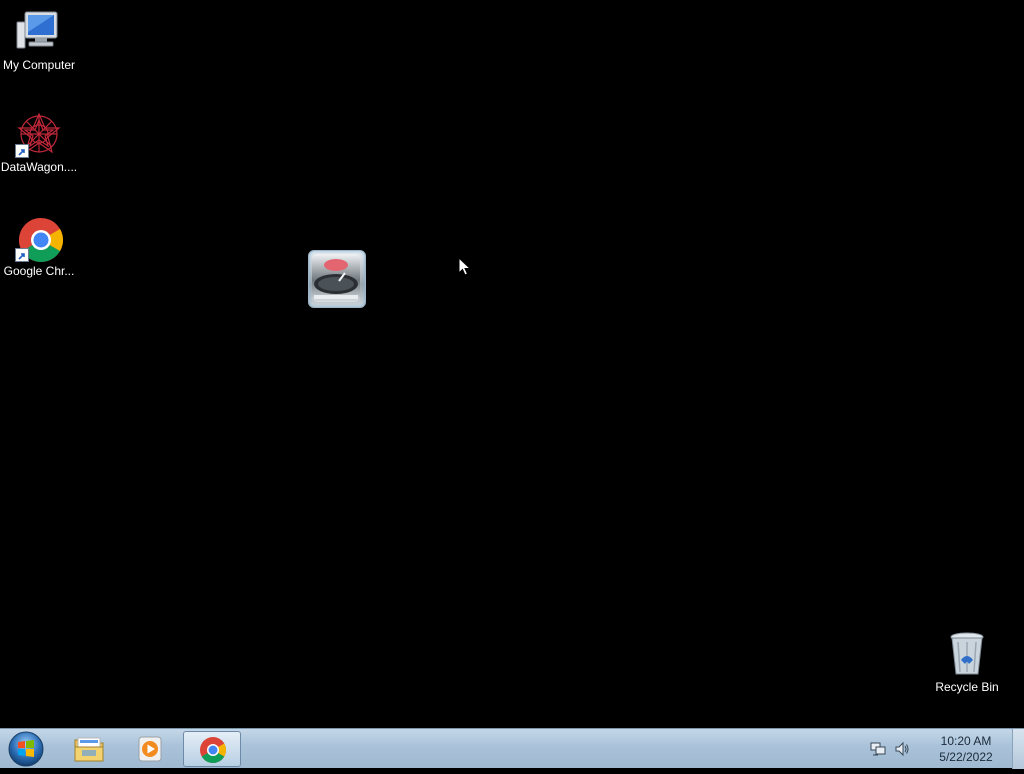  I want to click on computer-icon, so click(39, 32).